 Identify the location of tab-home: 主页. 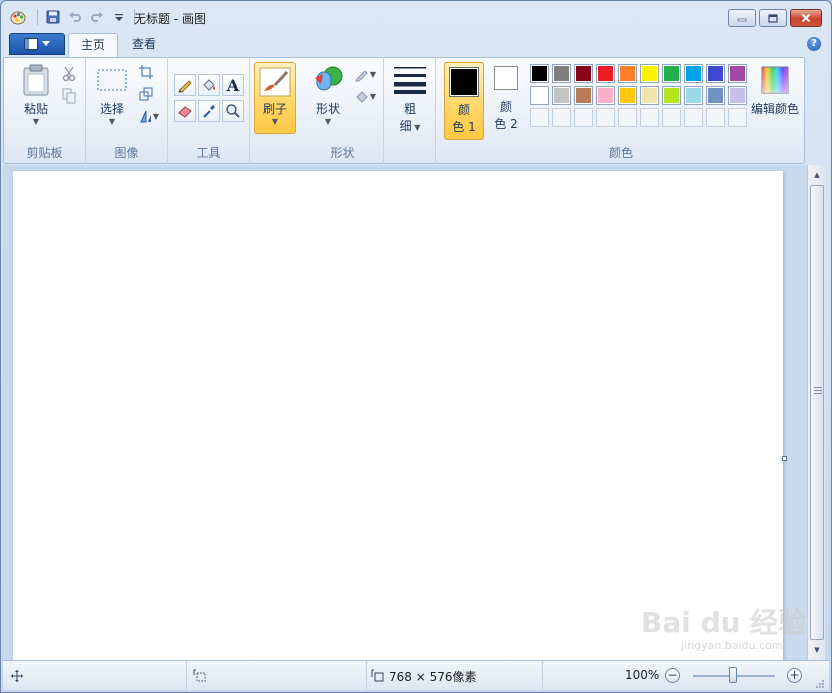
(93, 45).